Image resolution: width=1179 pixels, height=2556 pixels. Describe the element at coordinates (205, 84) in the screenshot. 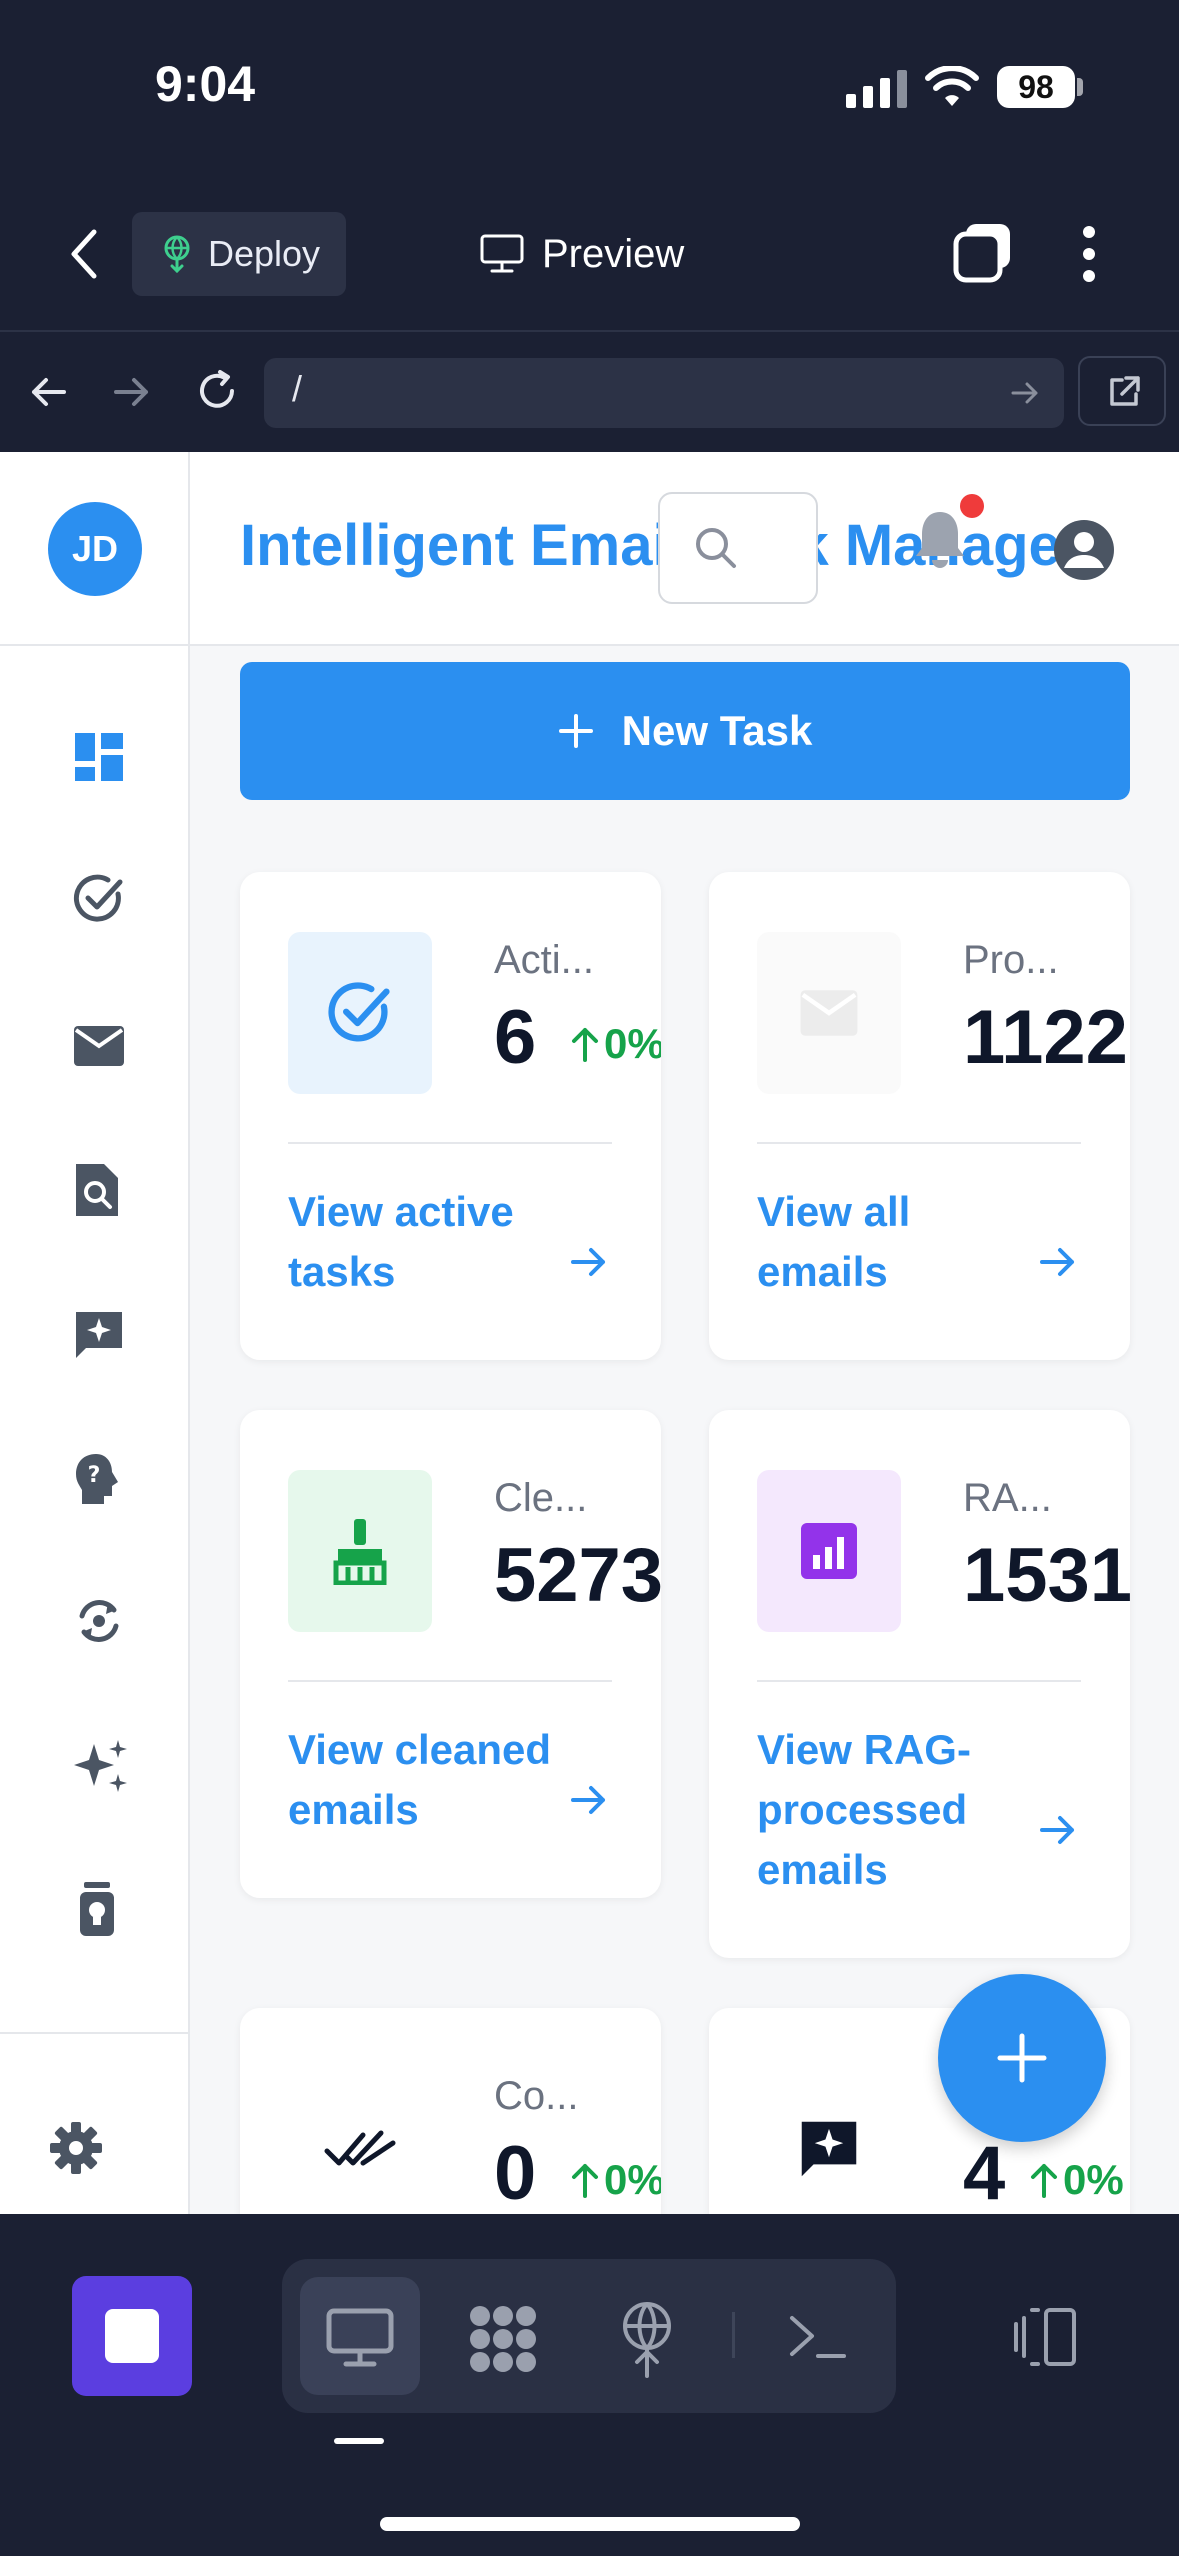

I see `status-time: 9:04` at that location.